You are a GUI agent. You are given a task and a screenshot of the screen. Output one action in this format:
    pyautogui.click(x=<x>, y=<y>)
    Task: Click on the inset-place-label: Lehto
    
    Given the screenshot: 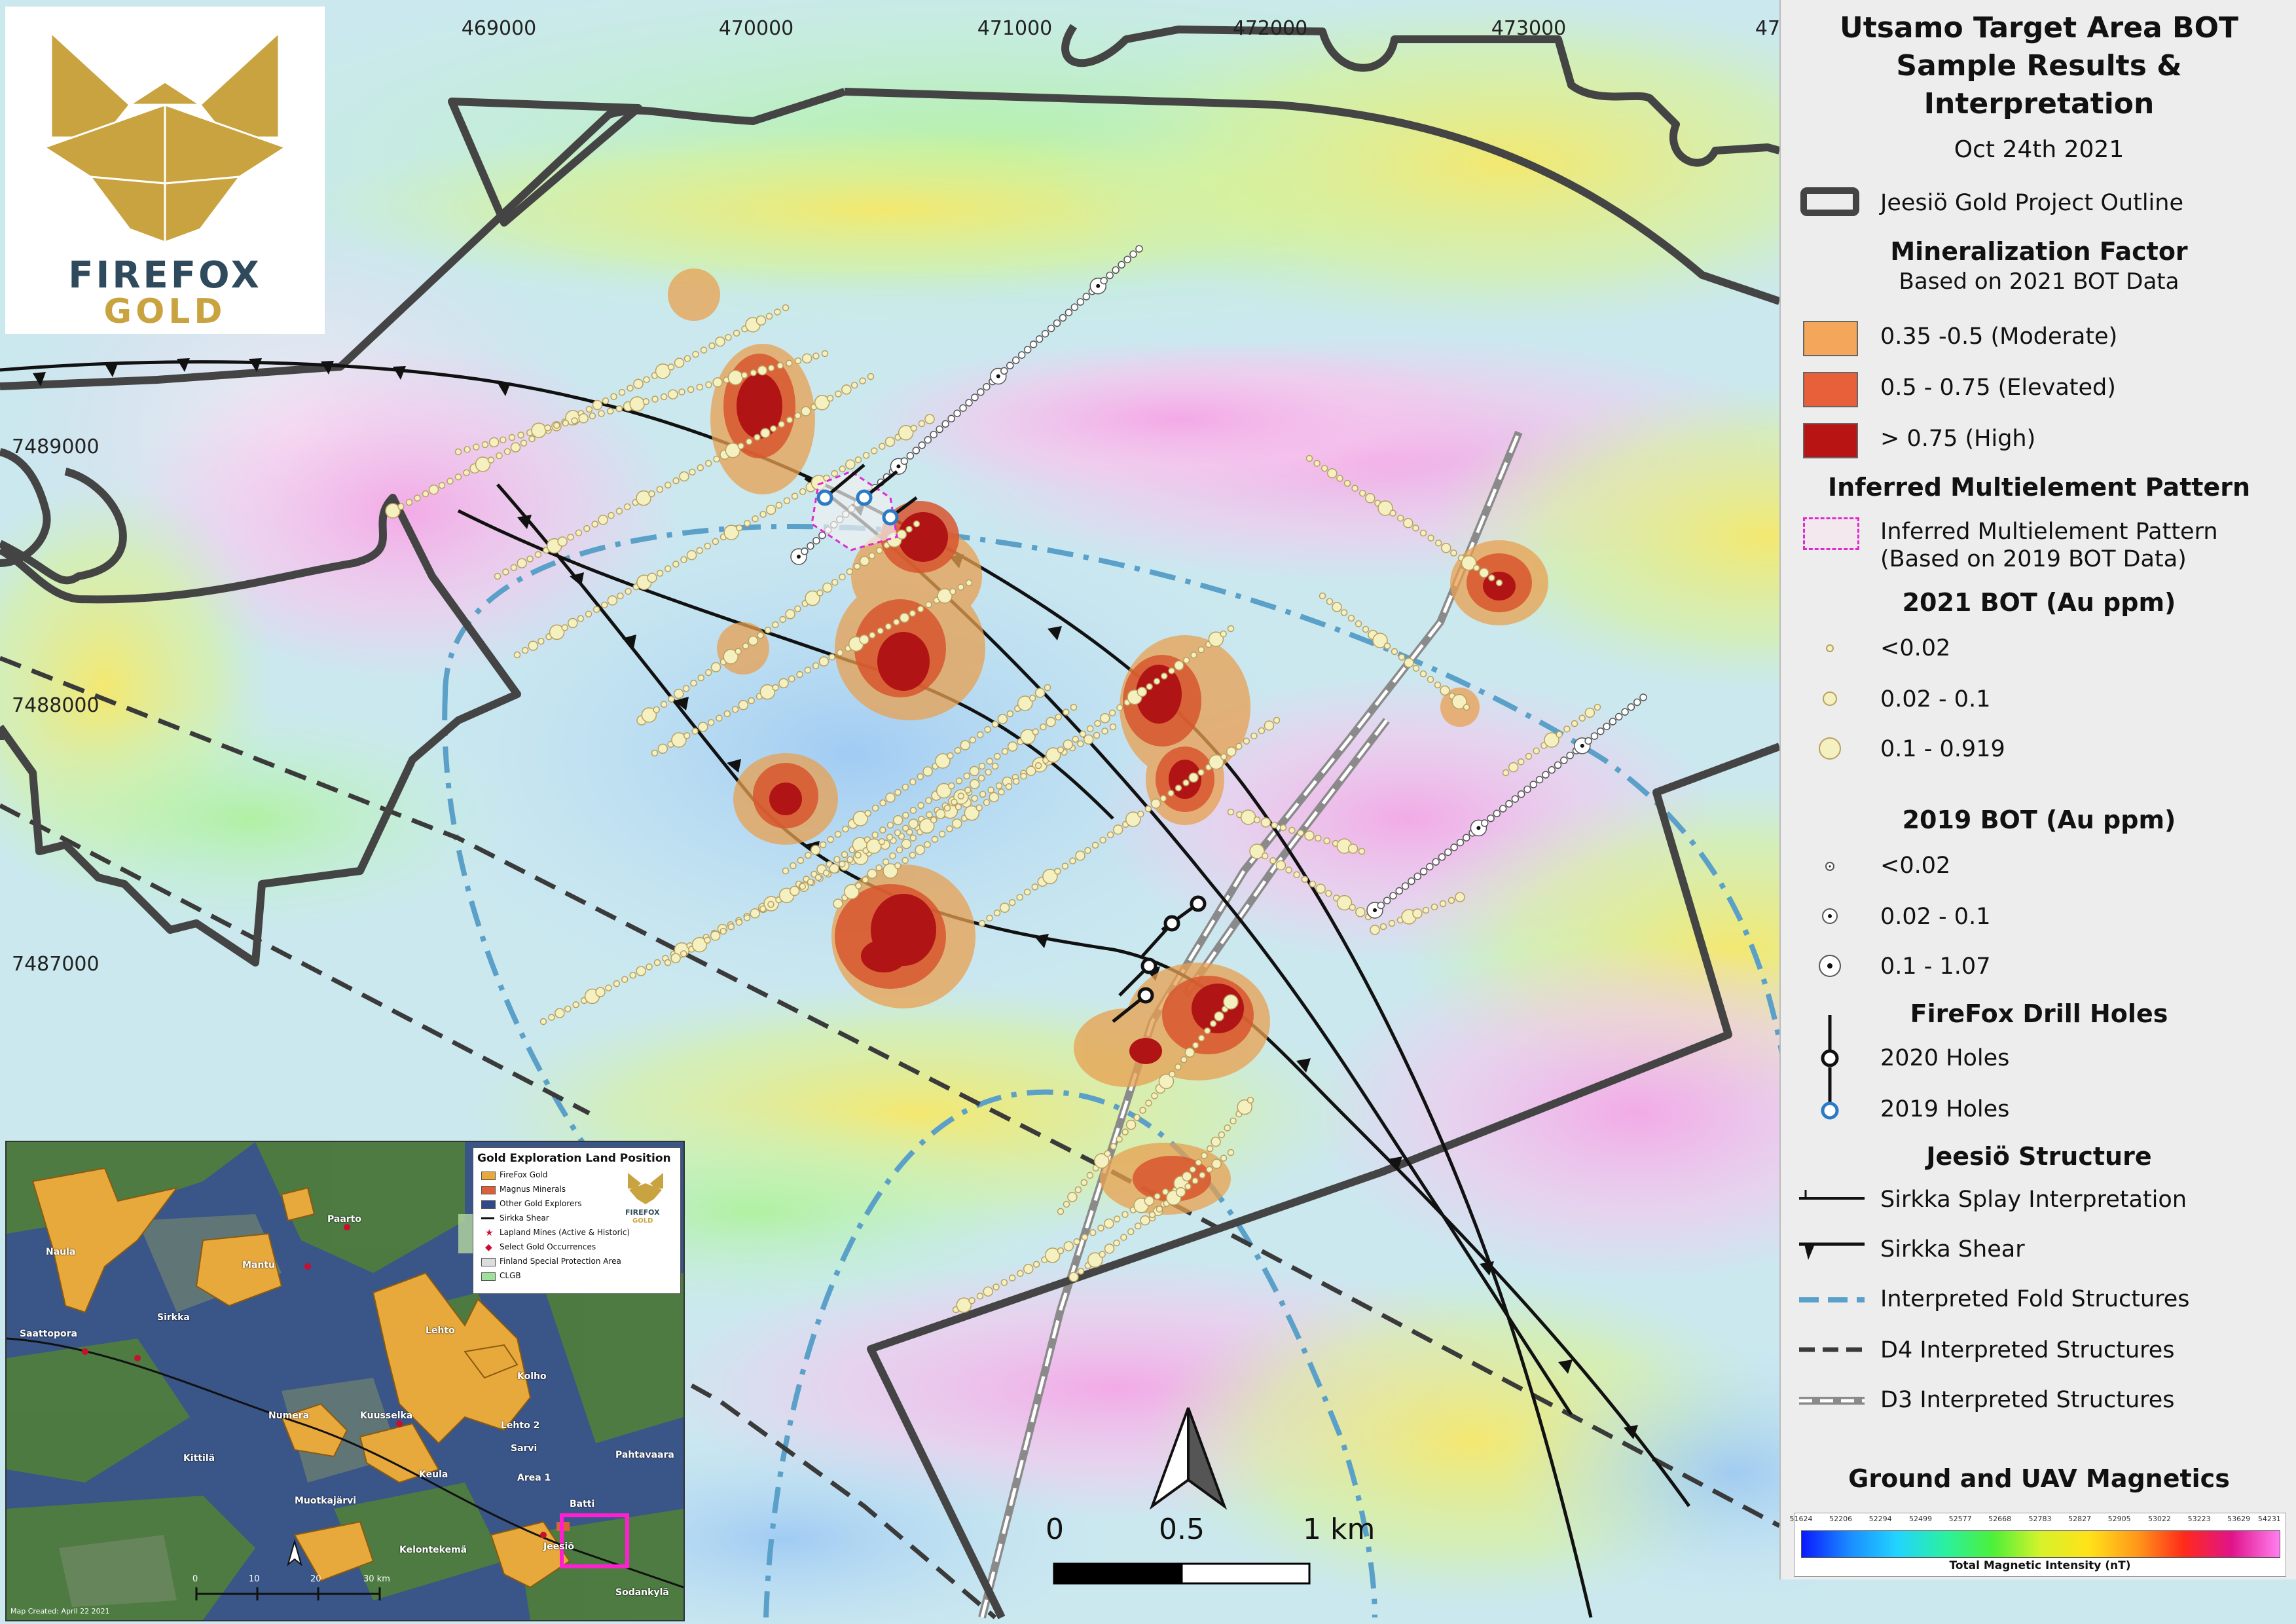 What is the action you would take?
    pyautogui.click(x=440, y=1330)
    